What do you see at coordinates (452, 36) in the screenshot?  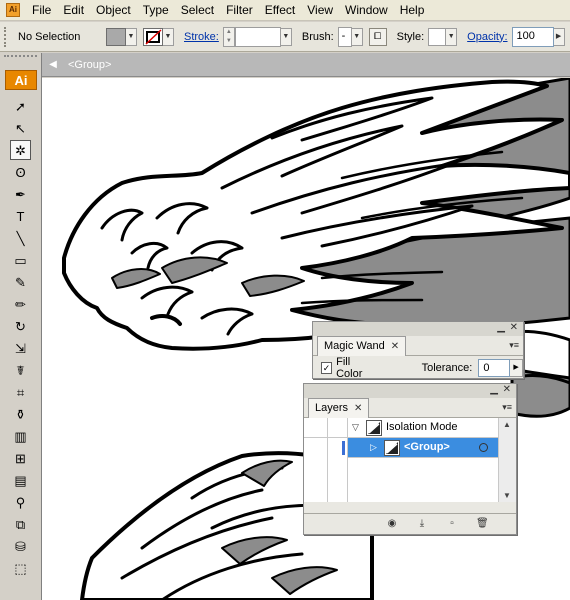 I see `style-dropdown-arrow: ▼` at bounding box center [452, 36].